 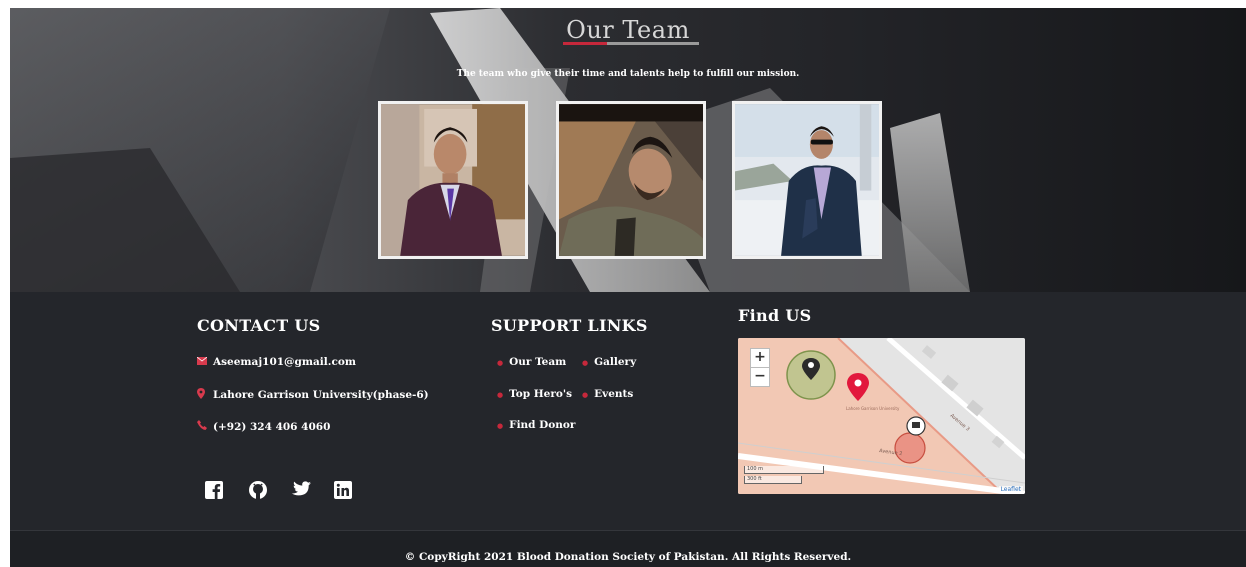 I want to click on contact-heading: CONTACT US, so click(x=259, y=325).